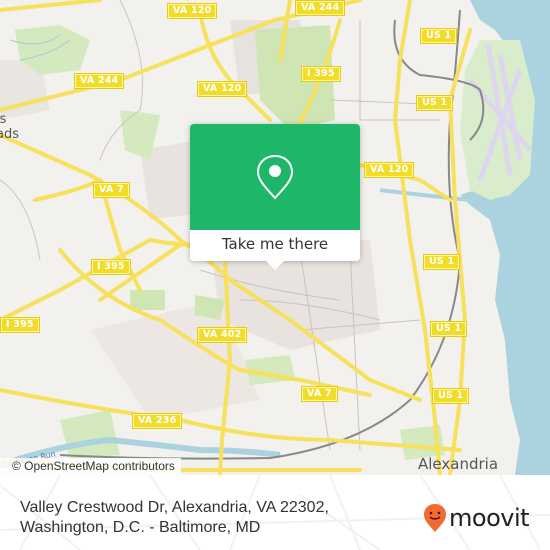  I want to click on shield-i395-mid: I 395, so click(111, 267).